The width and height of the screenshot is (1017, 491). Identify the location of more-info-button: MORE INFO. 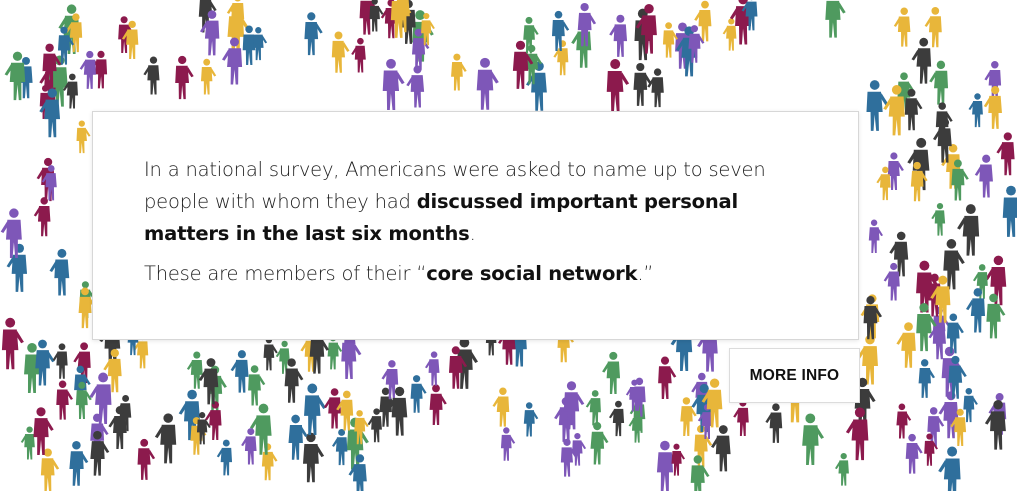
(794, 375).